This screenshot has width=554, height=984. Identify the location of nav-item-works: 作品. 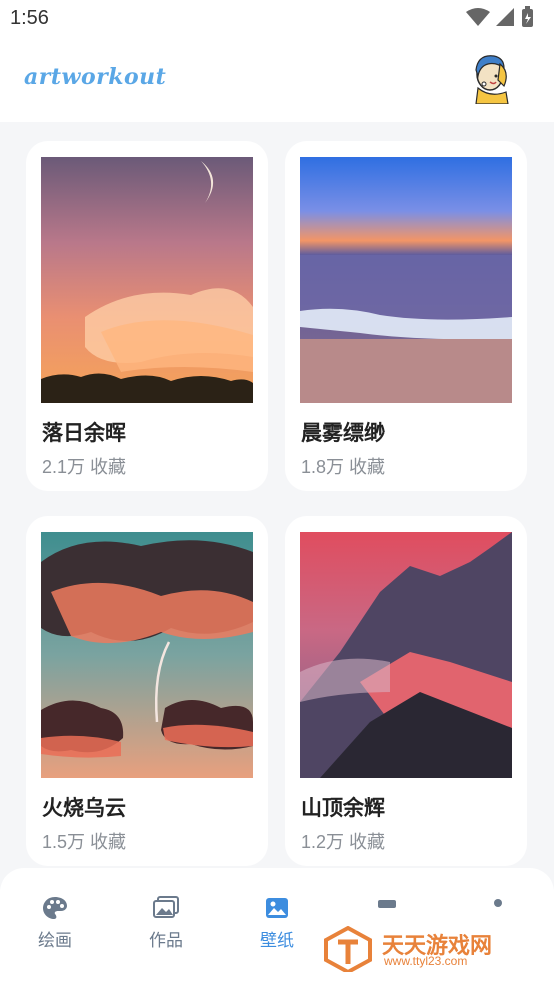
(166, 923).